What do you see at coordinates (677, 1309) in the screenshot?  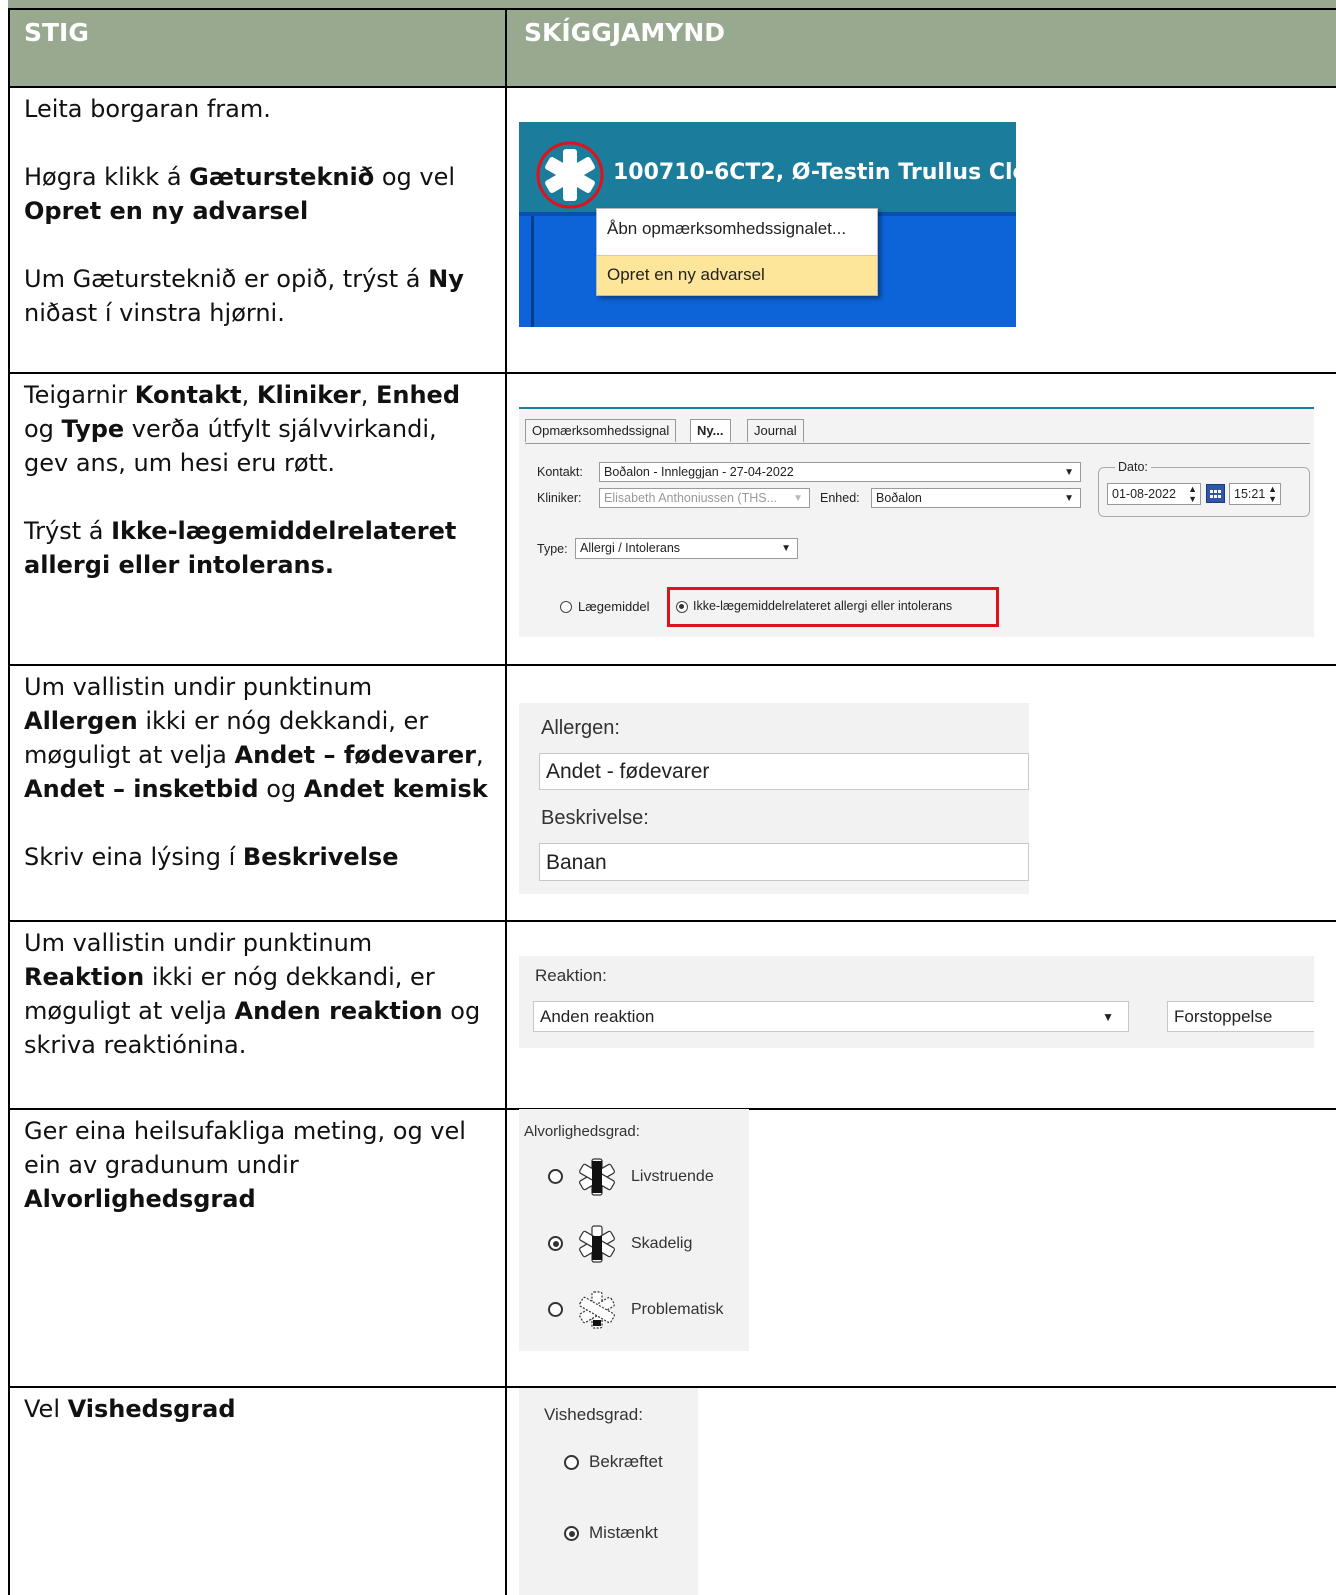 I see `problematisk-label: Problematisk` at bounding box center [677, 1309].